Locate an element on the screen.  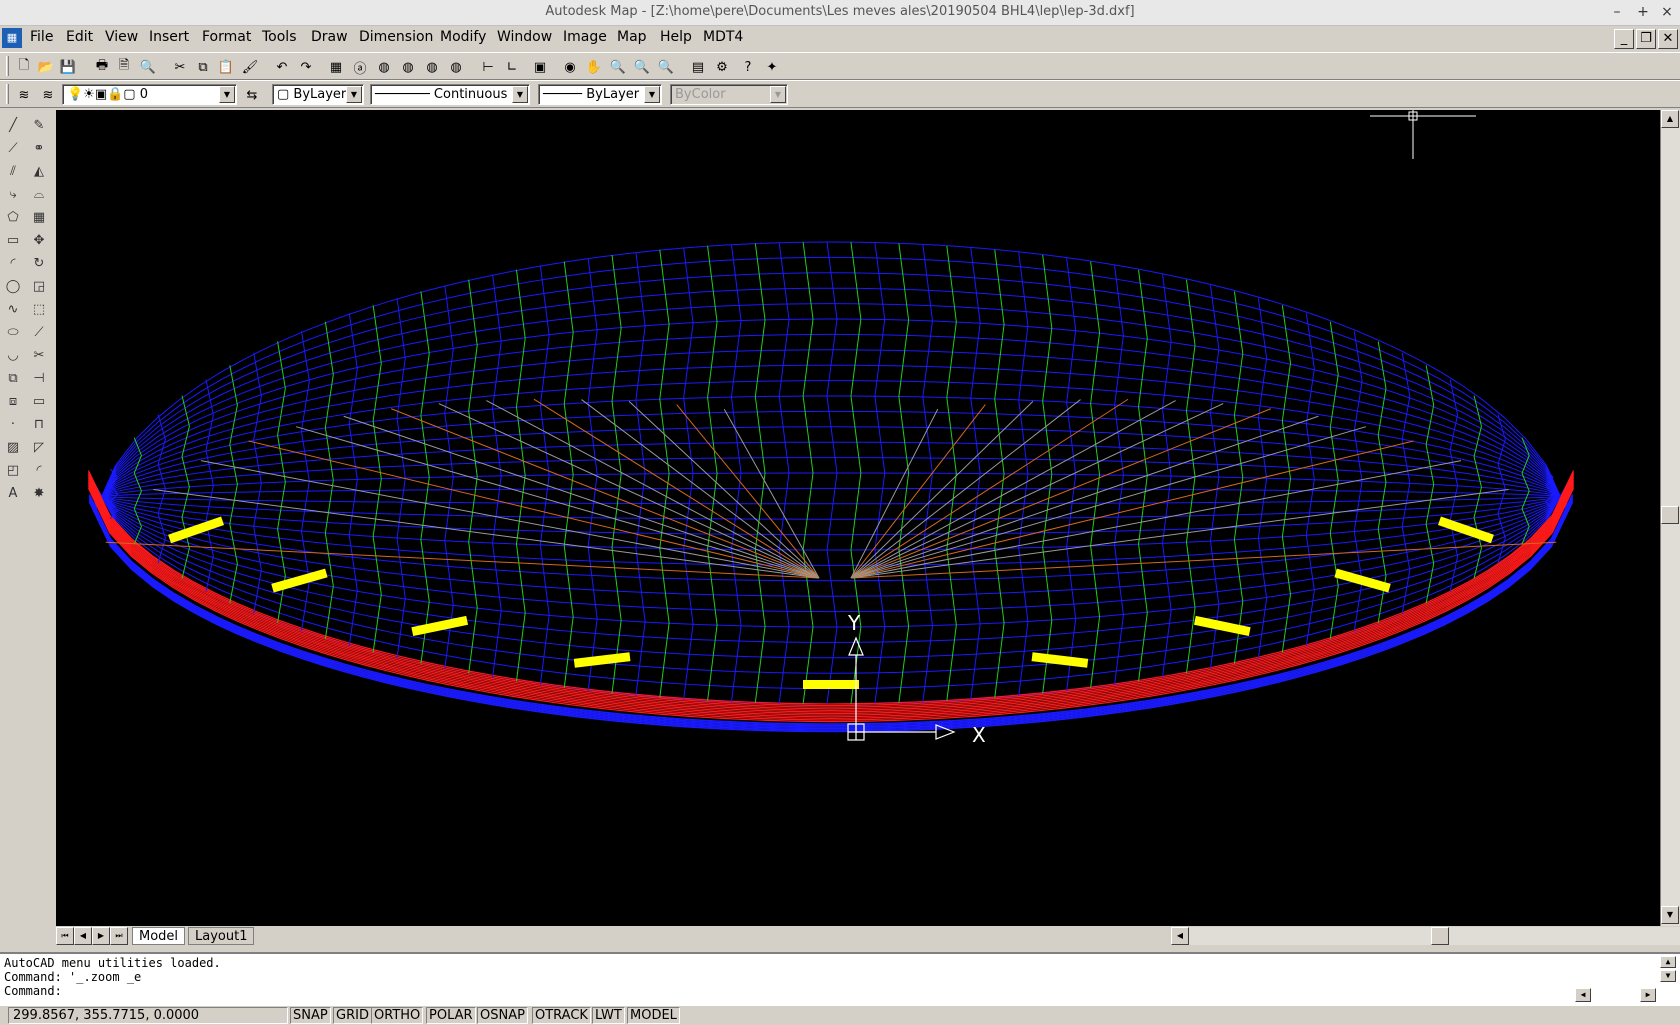
prev-tab-icon: ◀ is located at coordinates (83, 936).